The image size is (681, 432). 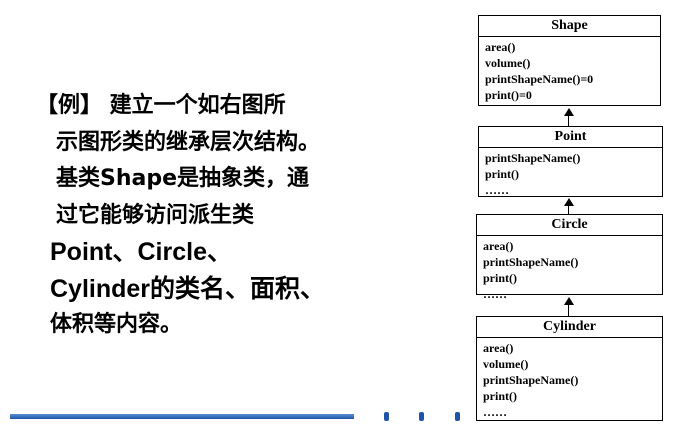 I want to click on text-line-1: 【例】 建立一个如右图所, so click(x=161, y=105).